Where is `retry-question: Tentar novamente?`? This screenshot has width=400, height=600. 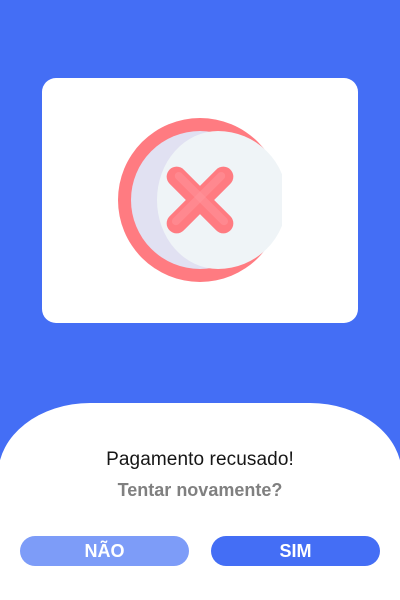 retry-question: Tentar novamente? is located at coordinates (200, 490).